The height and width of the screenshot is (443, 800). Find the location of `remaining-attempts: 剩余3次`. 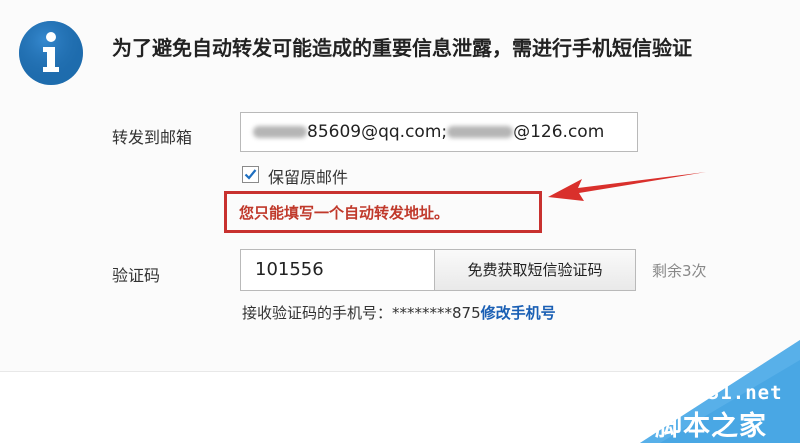

remaining-attempts: 剩余3次 is located at coordinates (679, 271).